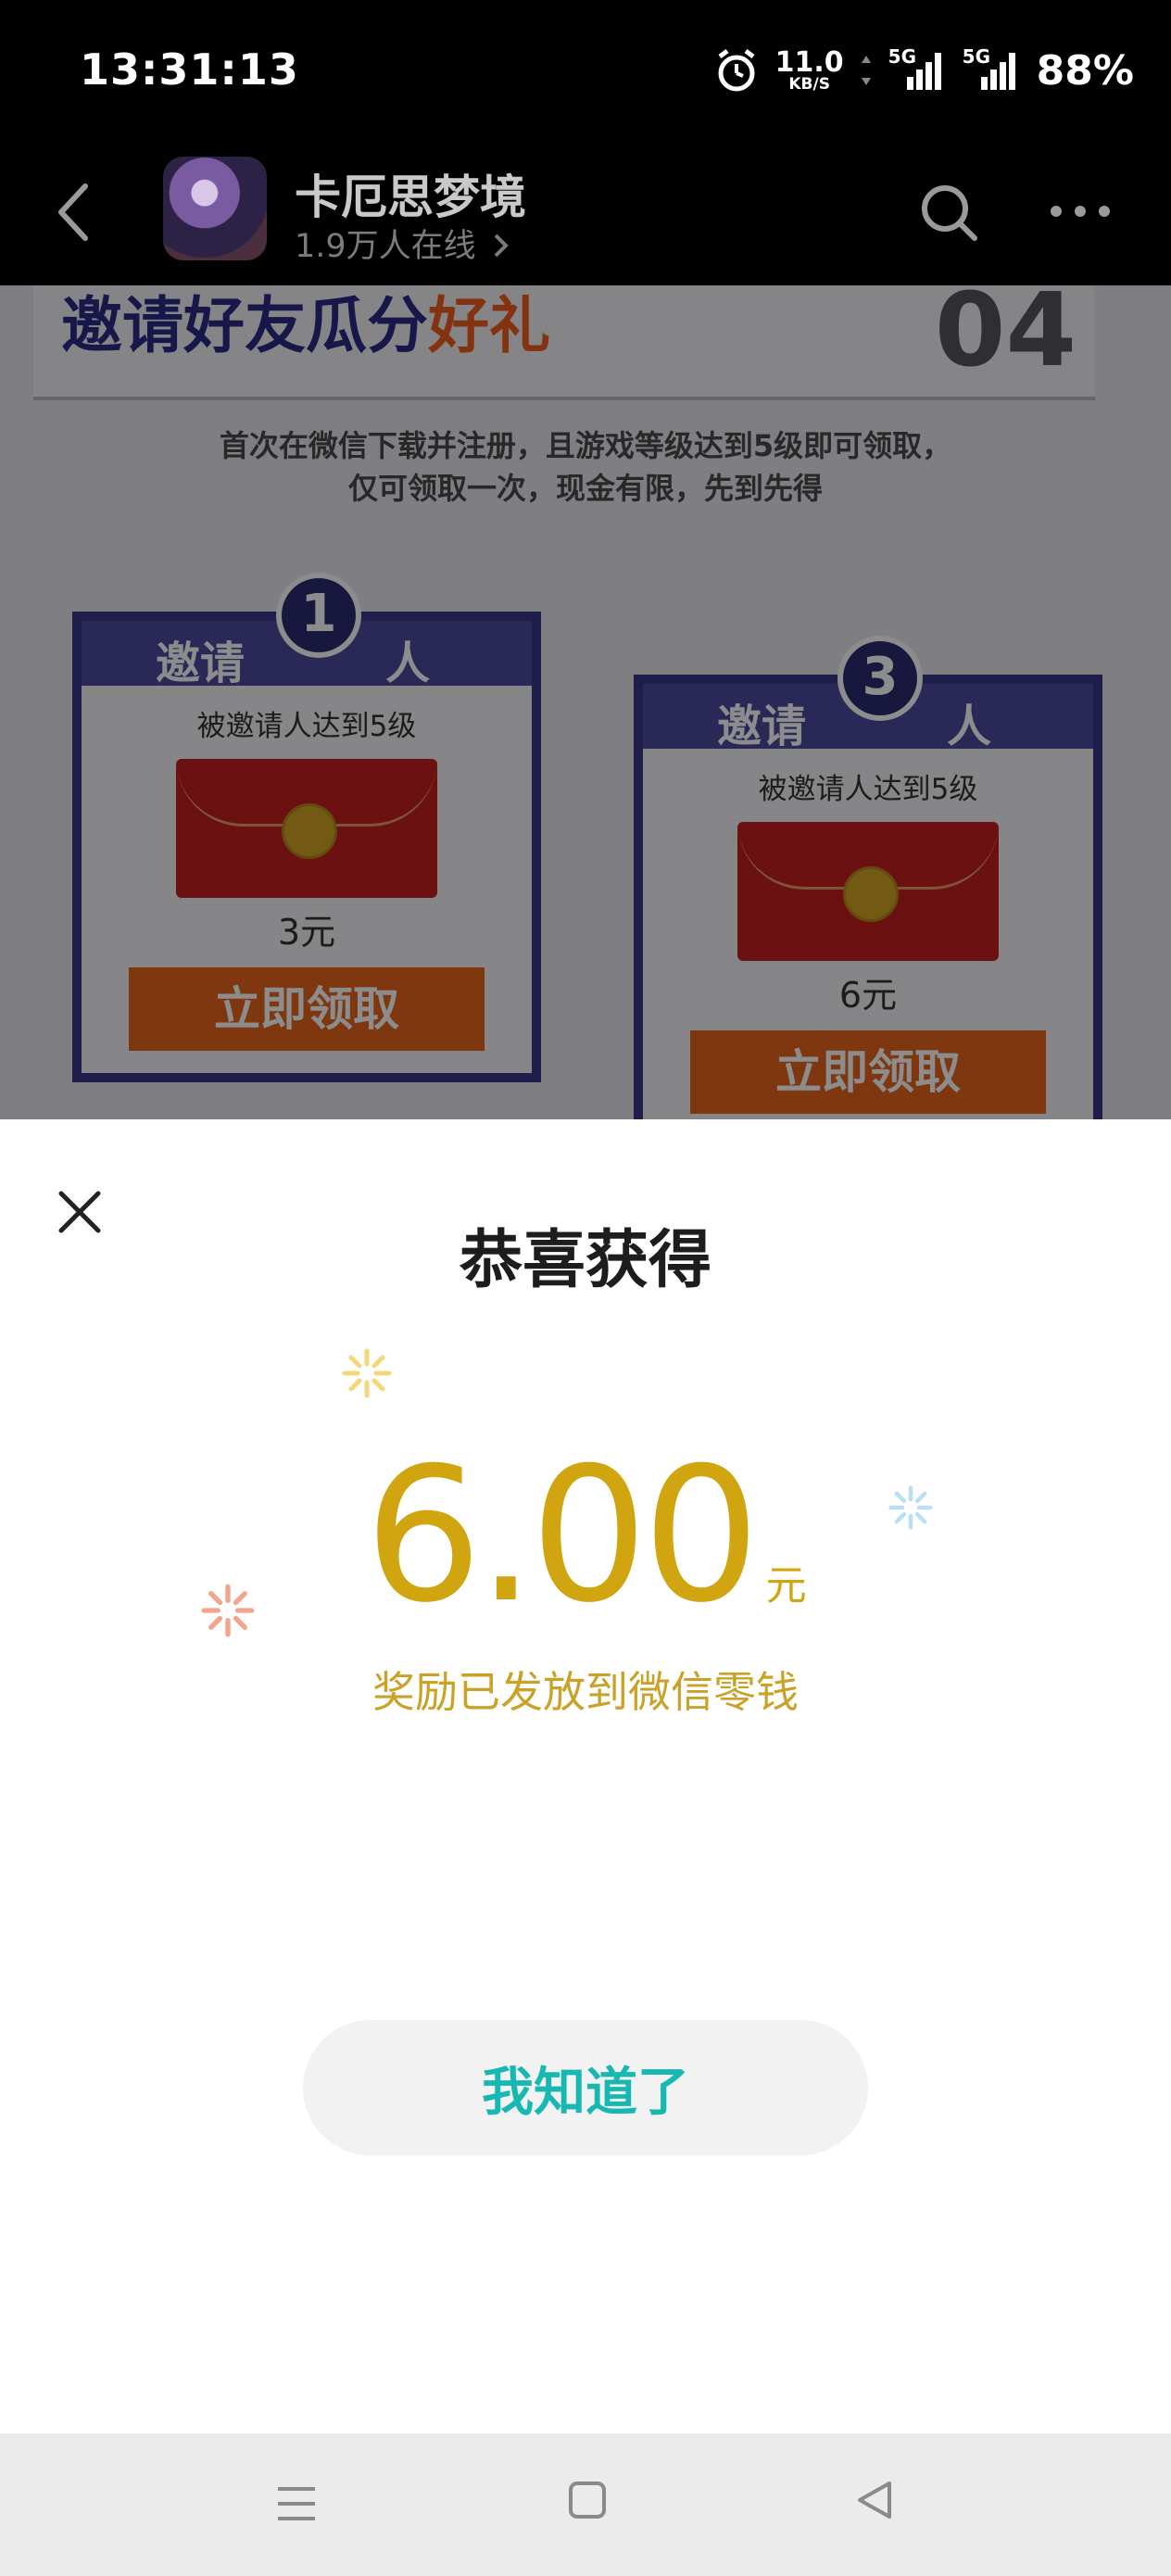  I want to click on back-triangle-icon, so click(875, 2500).